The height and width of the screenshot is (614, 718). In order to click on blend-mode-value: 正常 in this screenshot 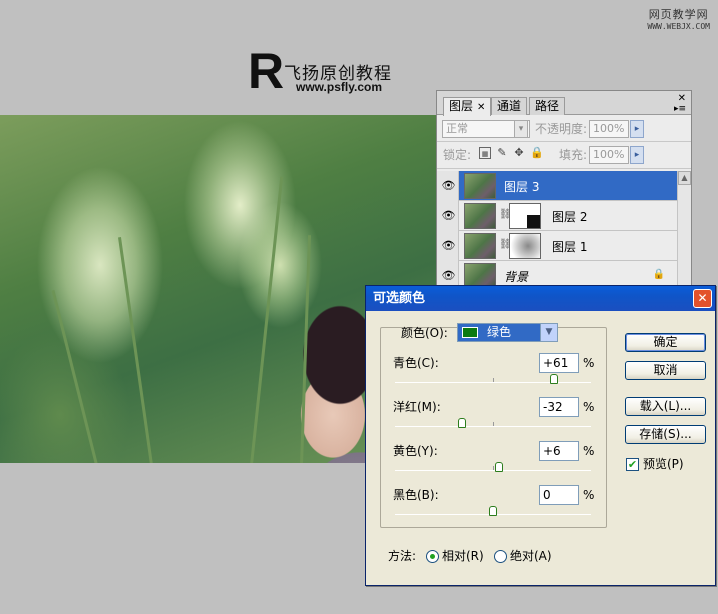, I will do `click(457, 128)`.